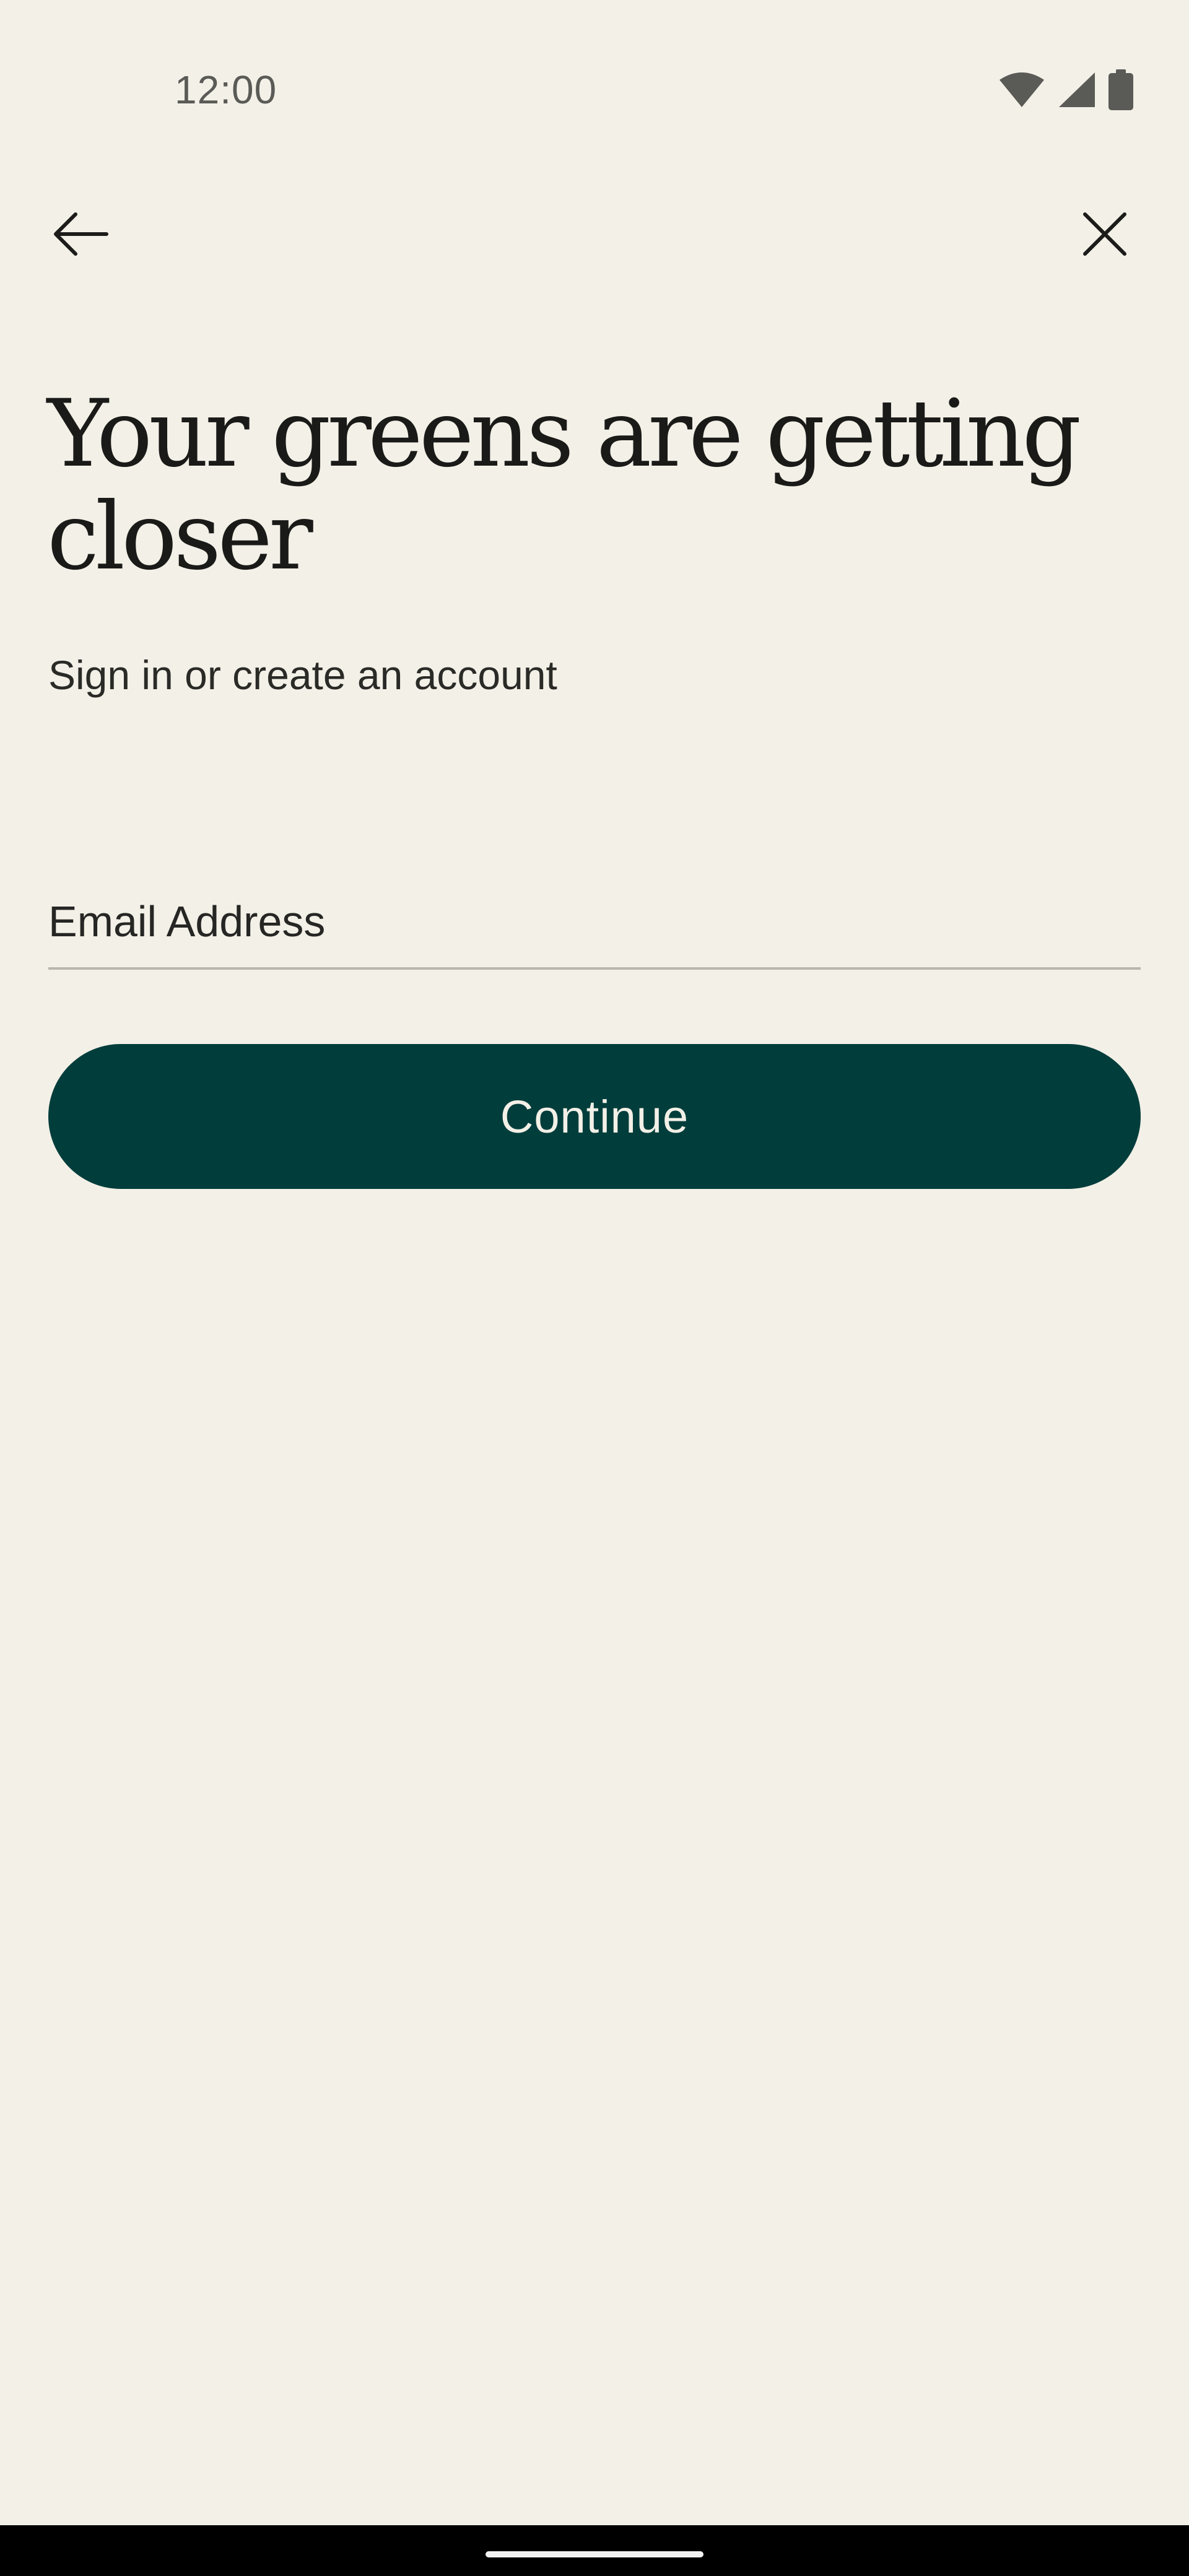 The image size is (1189, 2576). I want to click on close-icon, so click(1104, 236).